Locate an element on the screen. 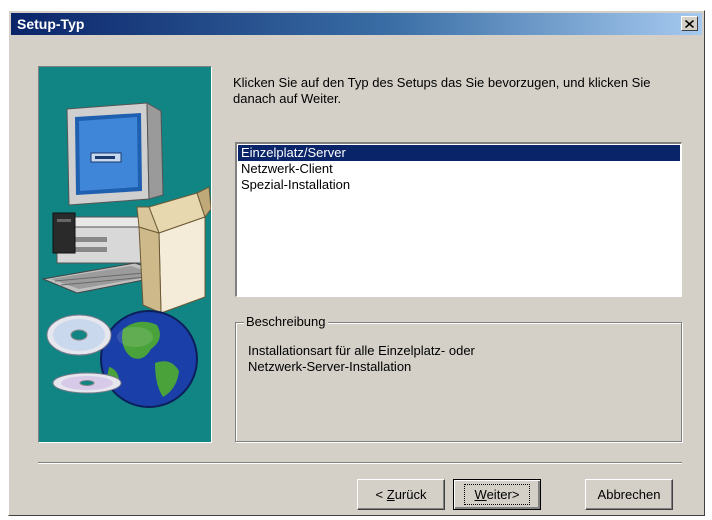 The width and height of the screenshot is (712, 520). back-label-hotkey: Z is located at coordinates (390, 494).